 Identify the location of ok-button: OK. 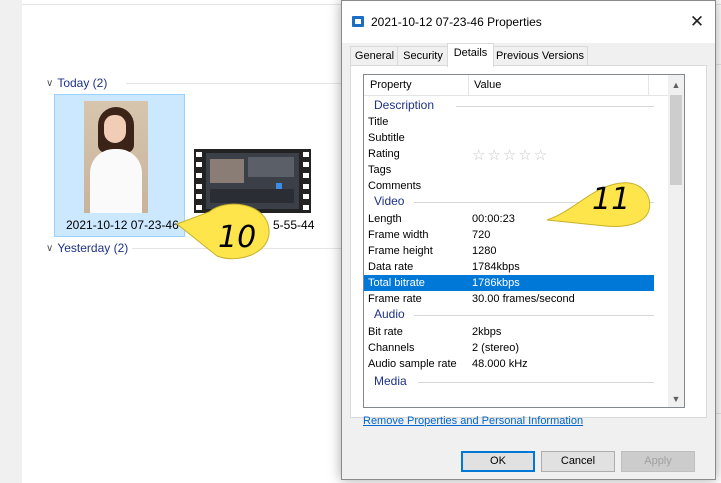
(498, 461).